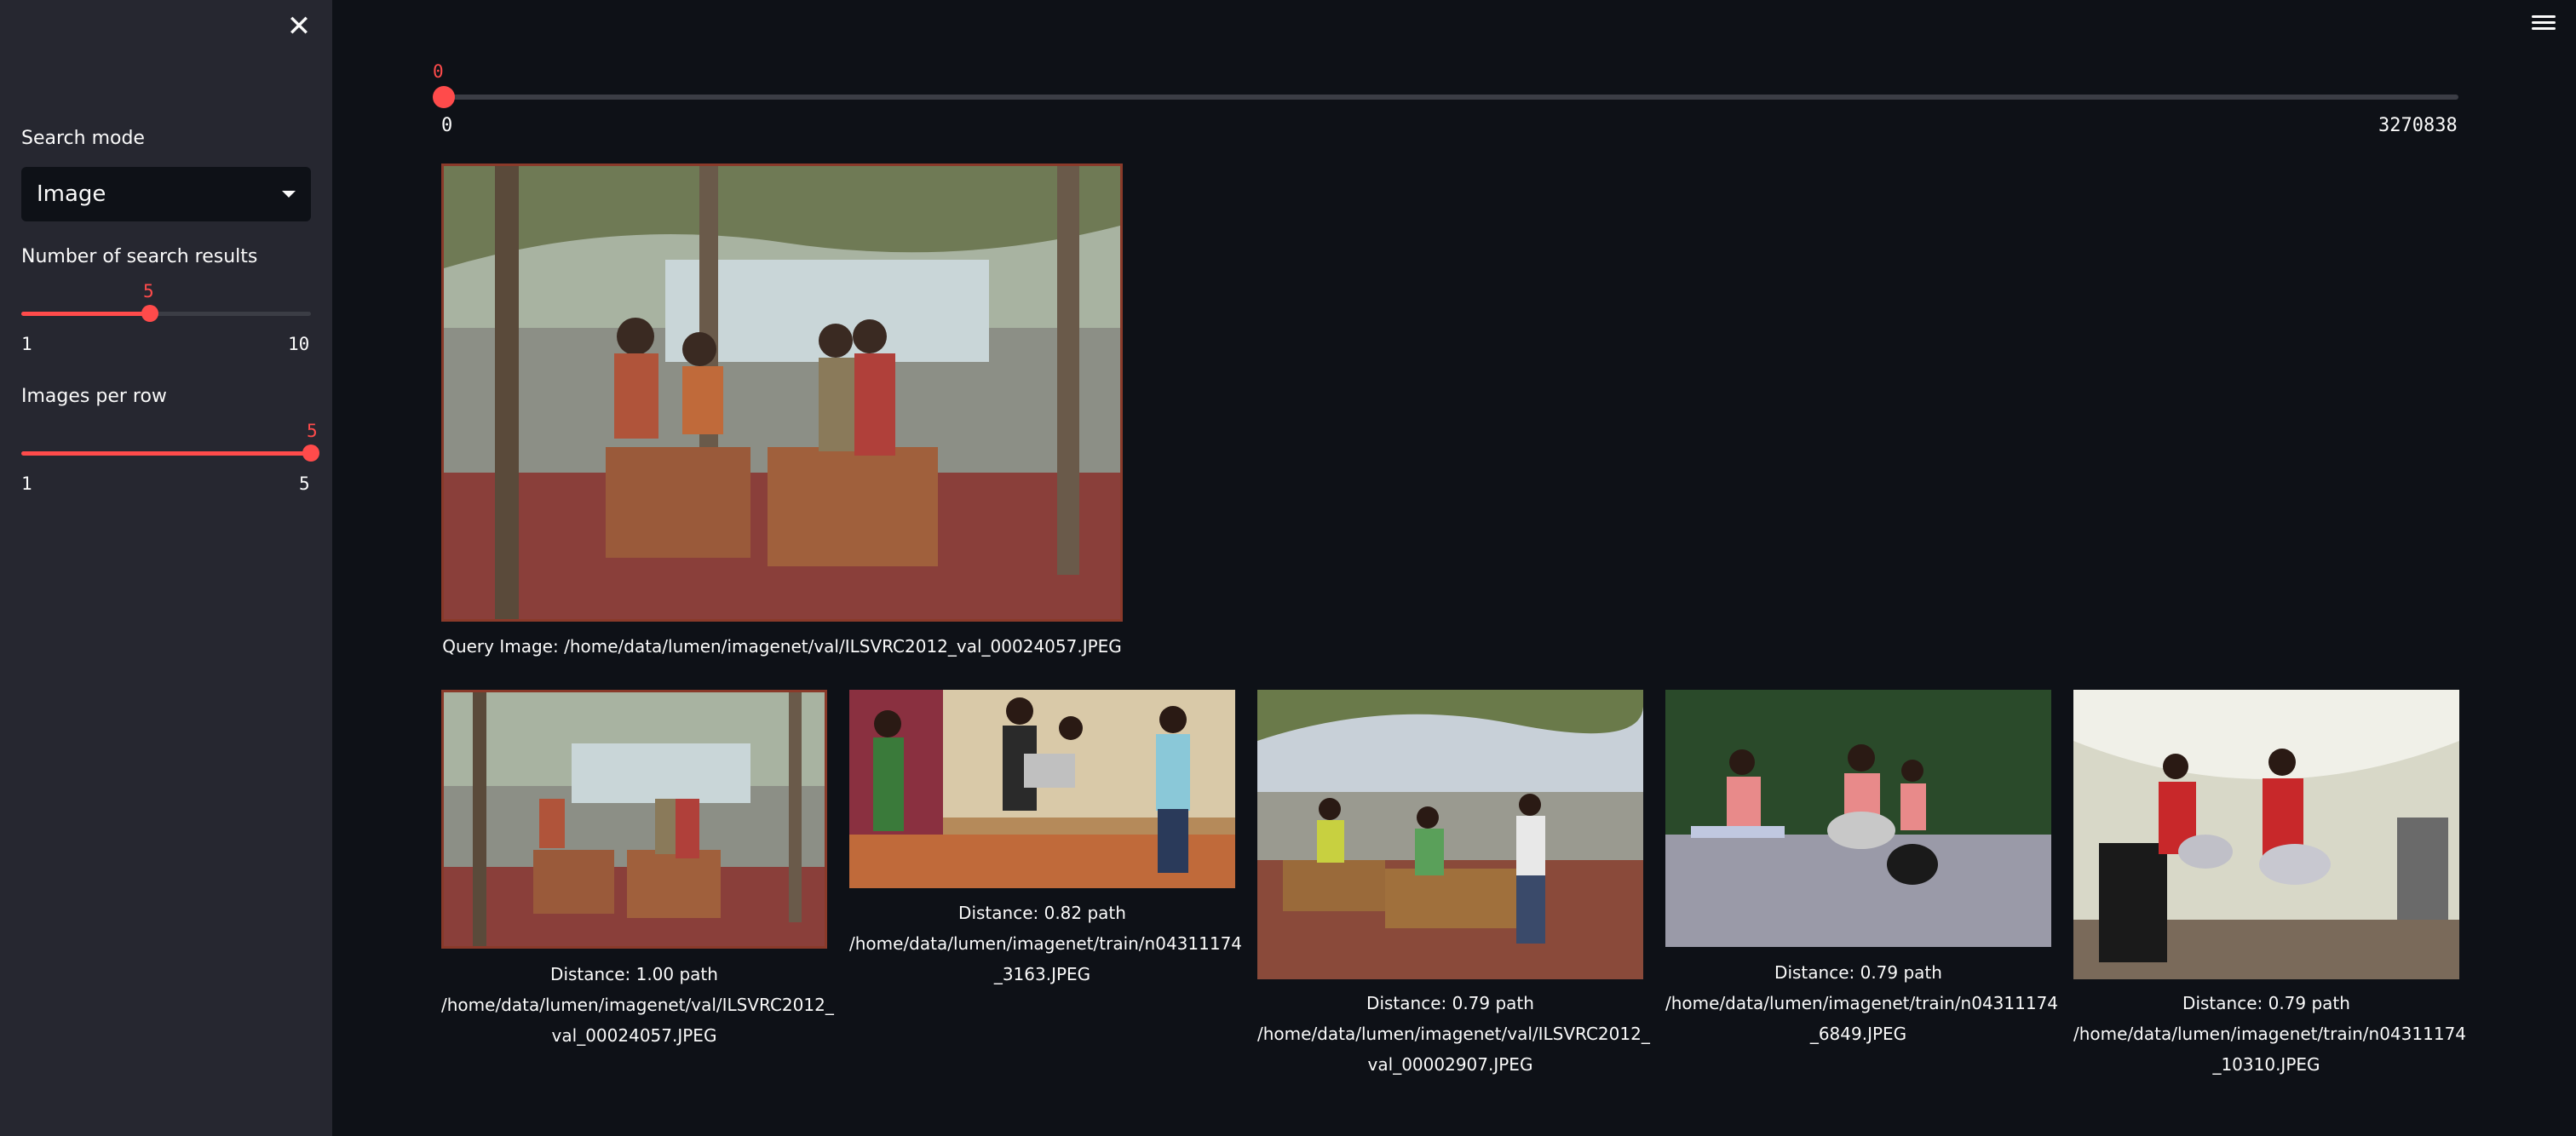  I want to click on index-slider-min: 0, so click(447, 125).